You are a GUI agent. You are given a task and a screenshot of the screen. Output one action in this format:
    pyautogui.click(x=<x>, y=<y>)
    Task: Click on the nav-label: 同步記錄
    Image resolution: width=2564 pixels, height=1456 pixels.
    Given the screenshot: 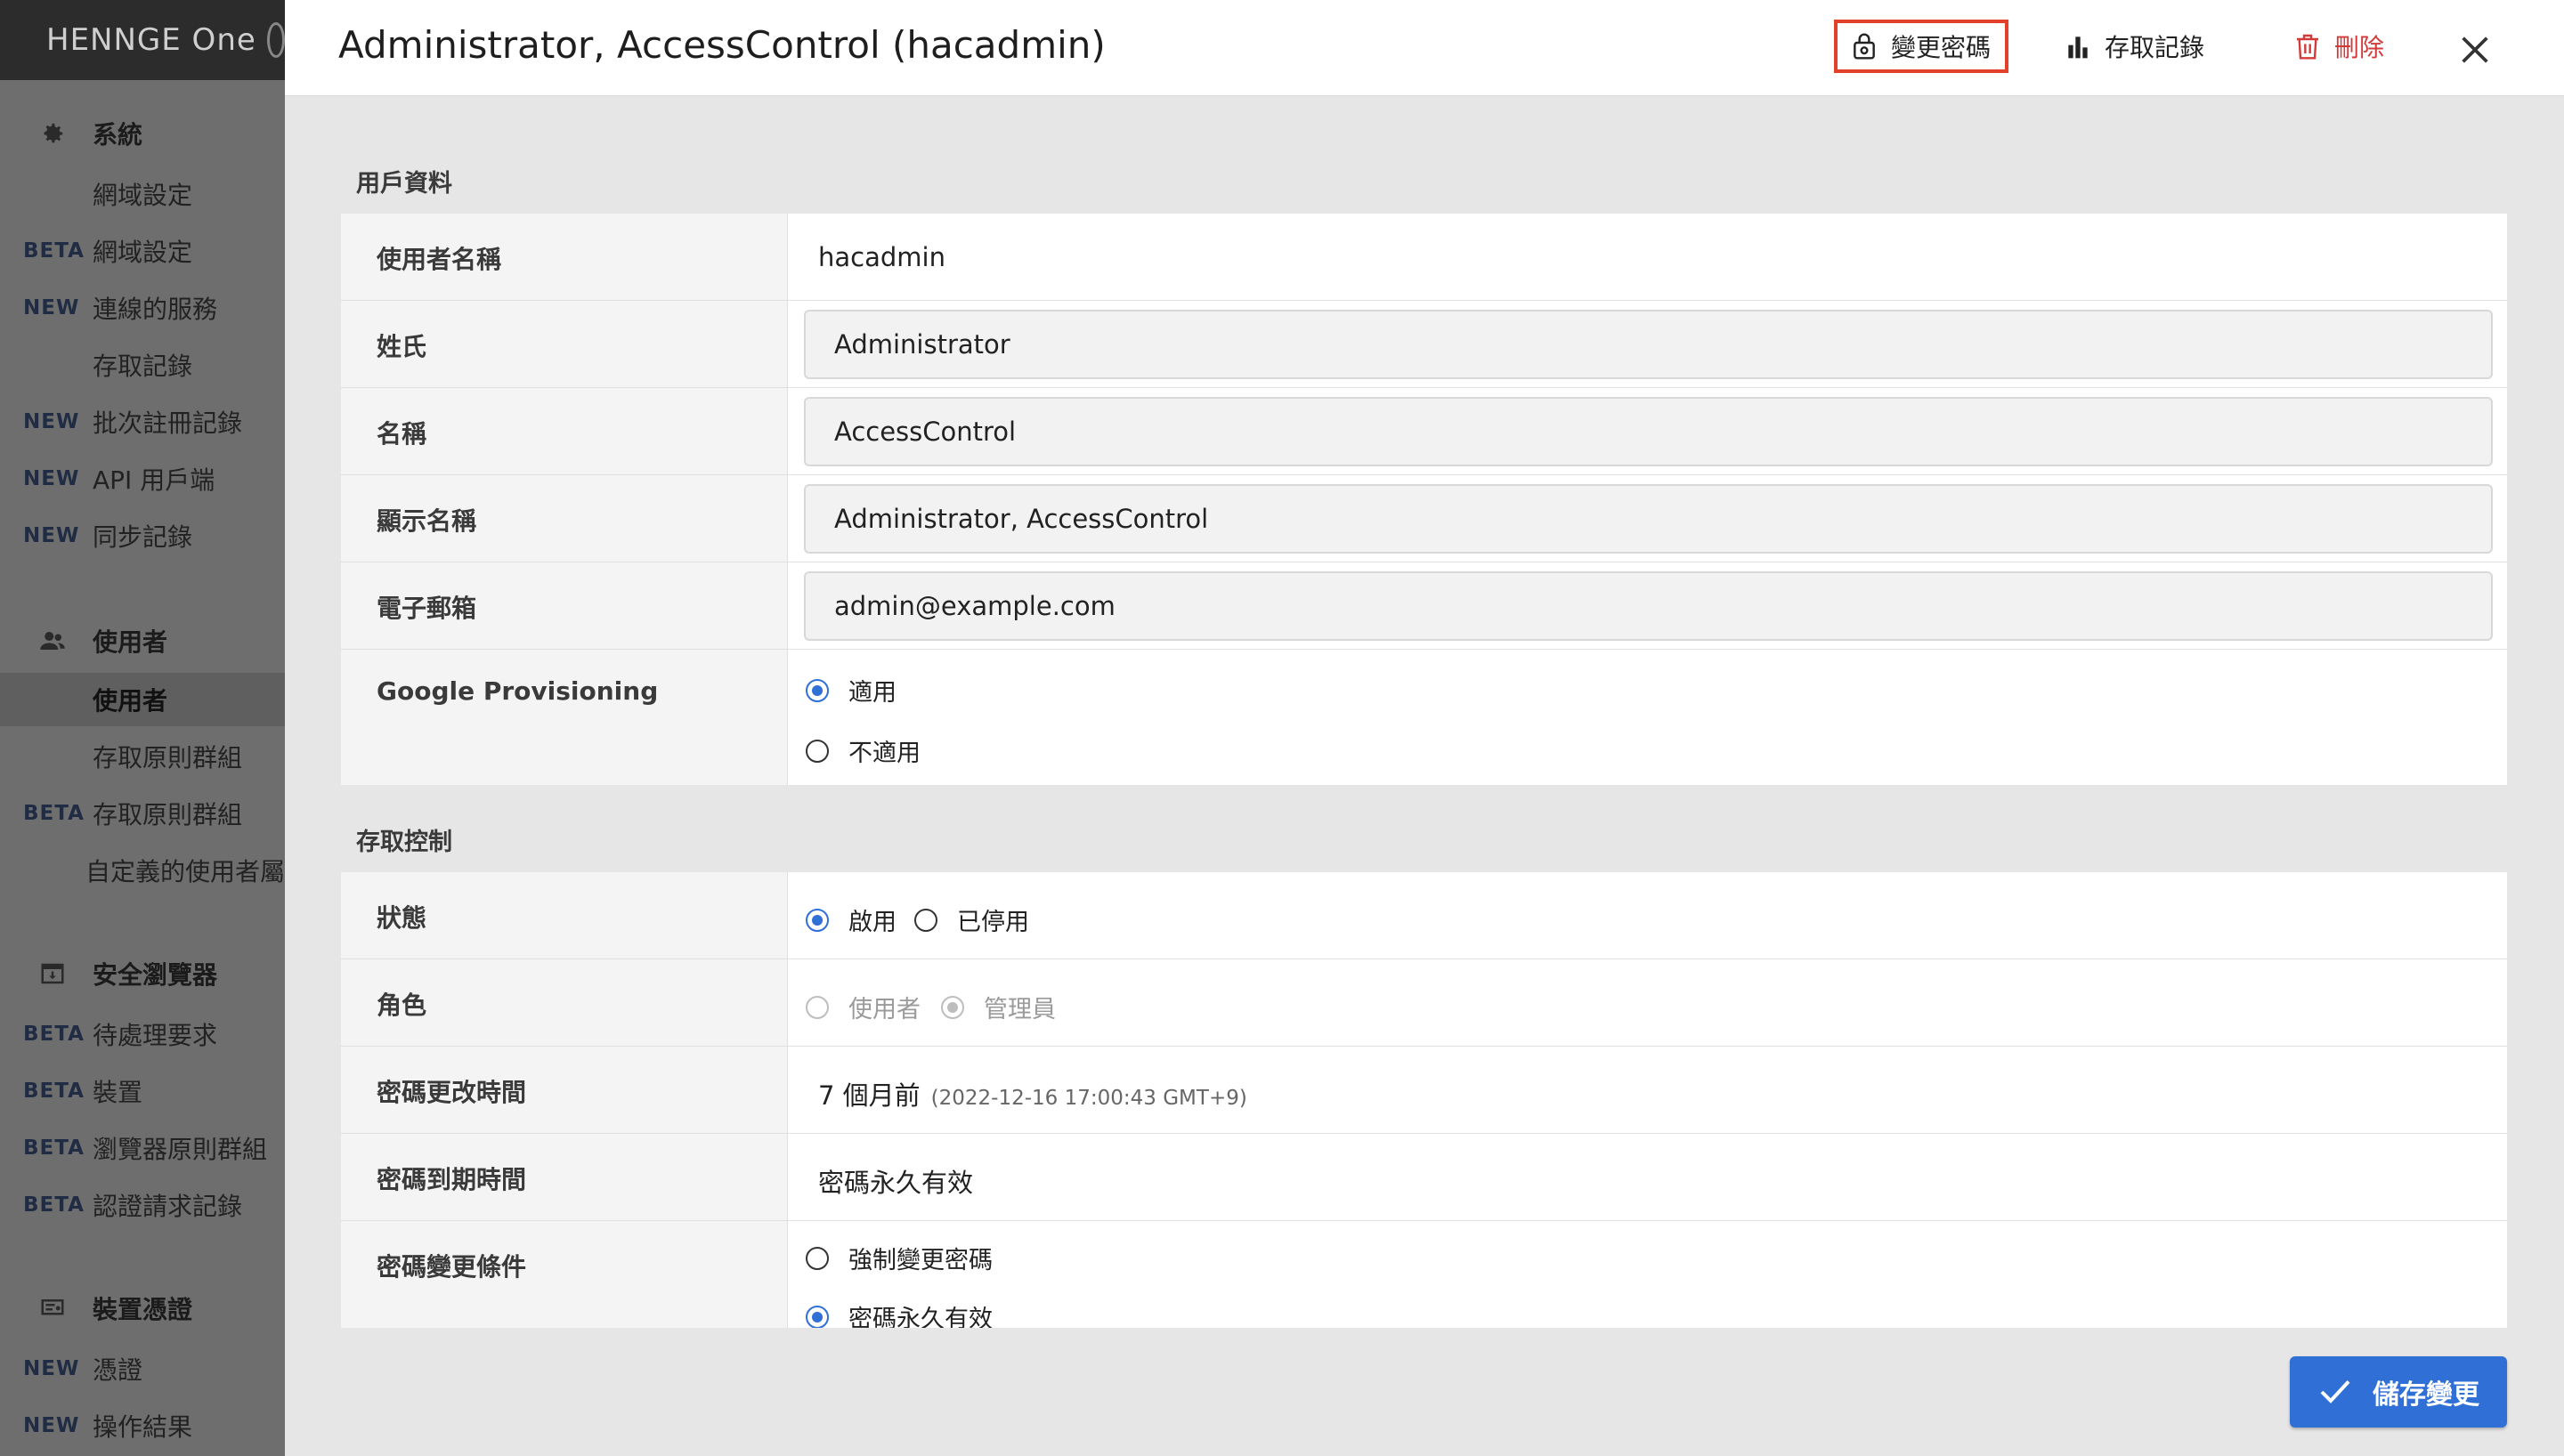 What is the action you would take?
    pyautogui.click(x=143, y=537)
    